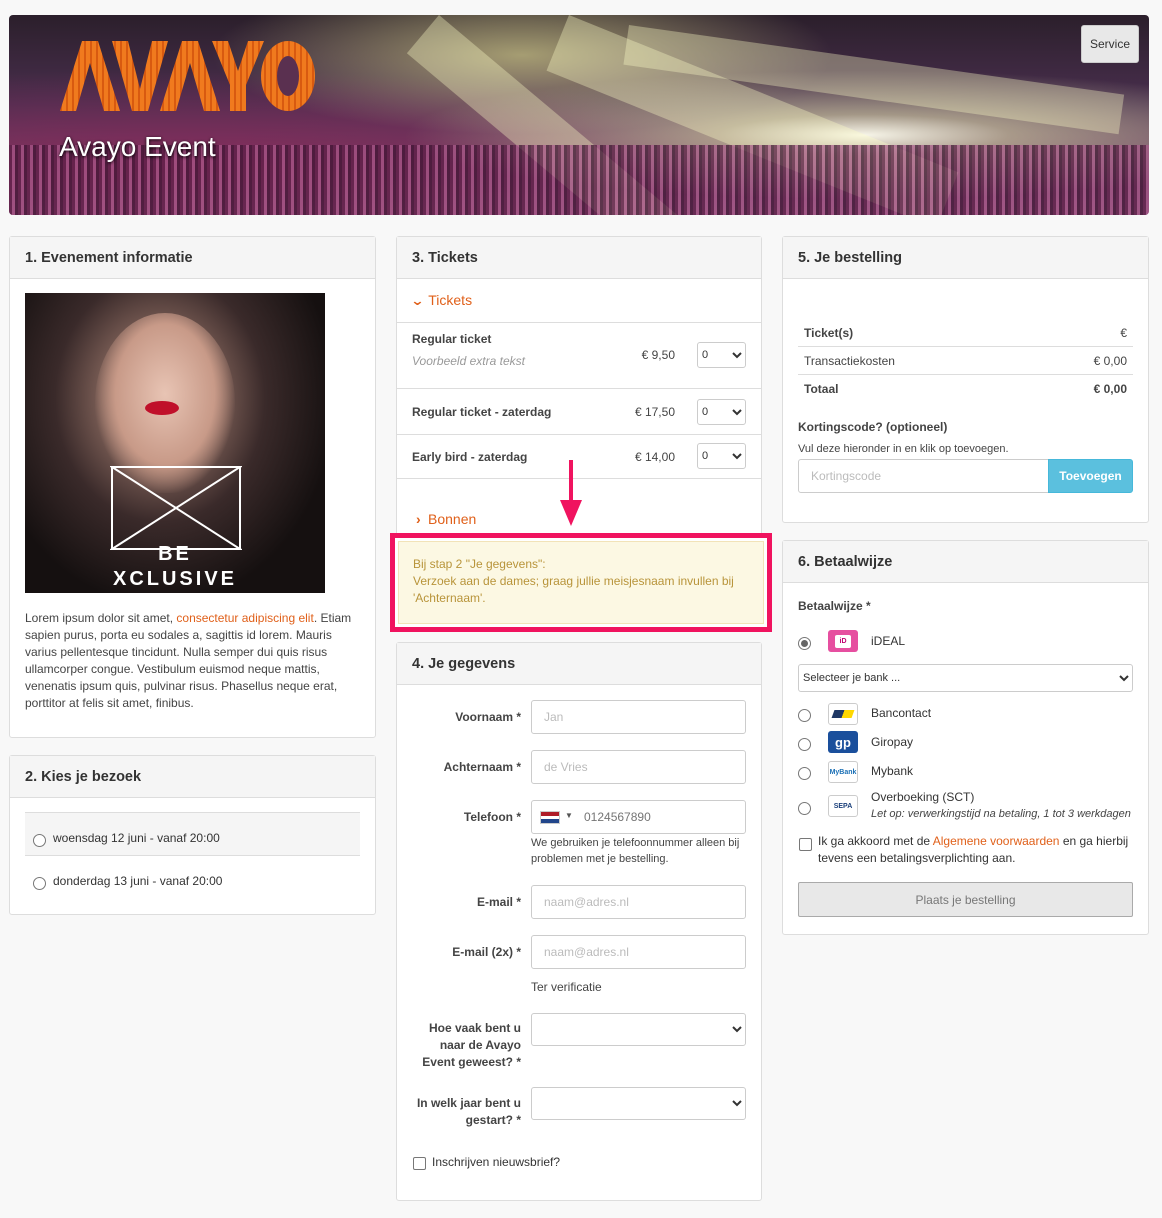 The image size is (1162, 1218). Describe the element at coordinates (638, 1029) in the screenshot. I see `visit-count-select` at that location.